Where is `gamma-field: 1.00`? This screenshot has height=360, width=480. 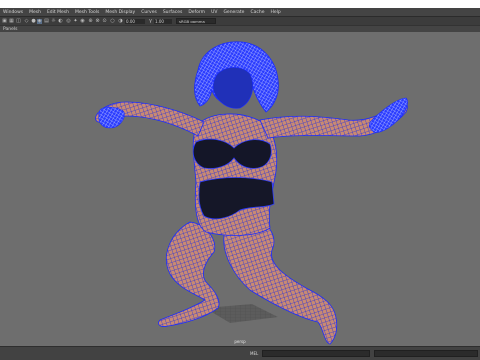 gamma-field: 1.00 is located at coordinates (163, 21).